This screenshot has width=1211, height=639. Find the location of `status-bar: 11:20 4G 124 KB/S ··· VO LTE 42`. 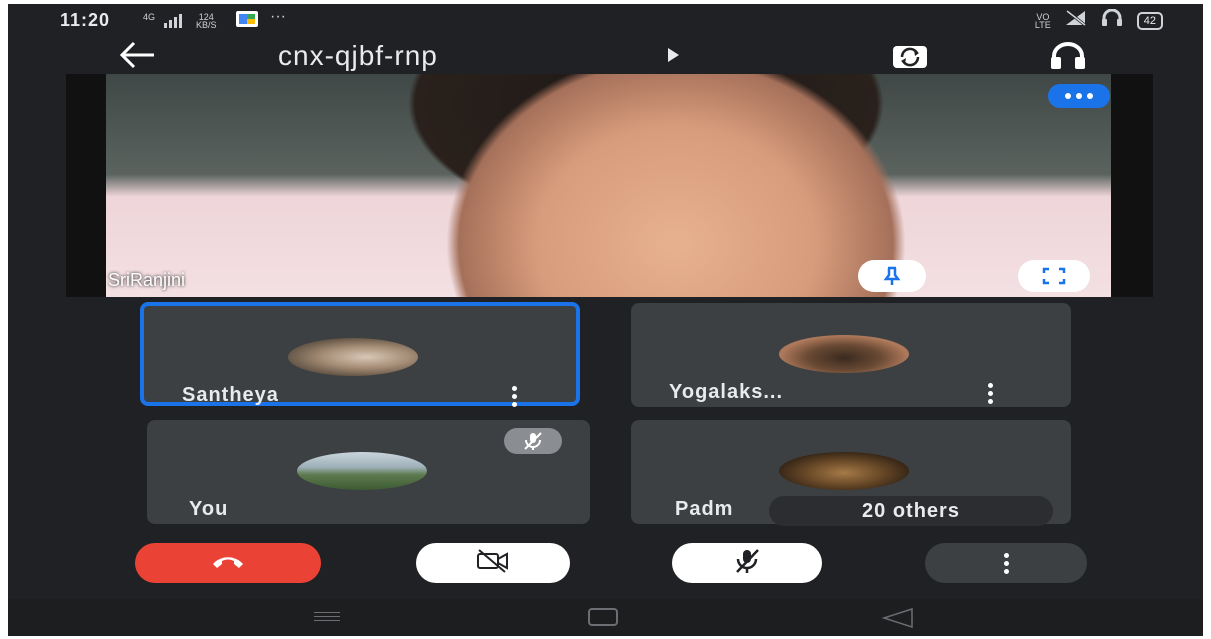

status-bar: 11:20 4G 124 KB/S ··· VO LTE 42 is located at coordinates (605, 19).